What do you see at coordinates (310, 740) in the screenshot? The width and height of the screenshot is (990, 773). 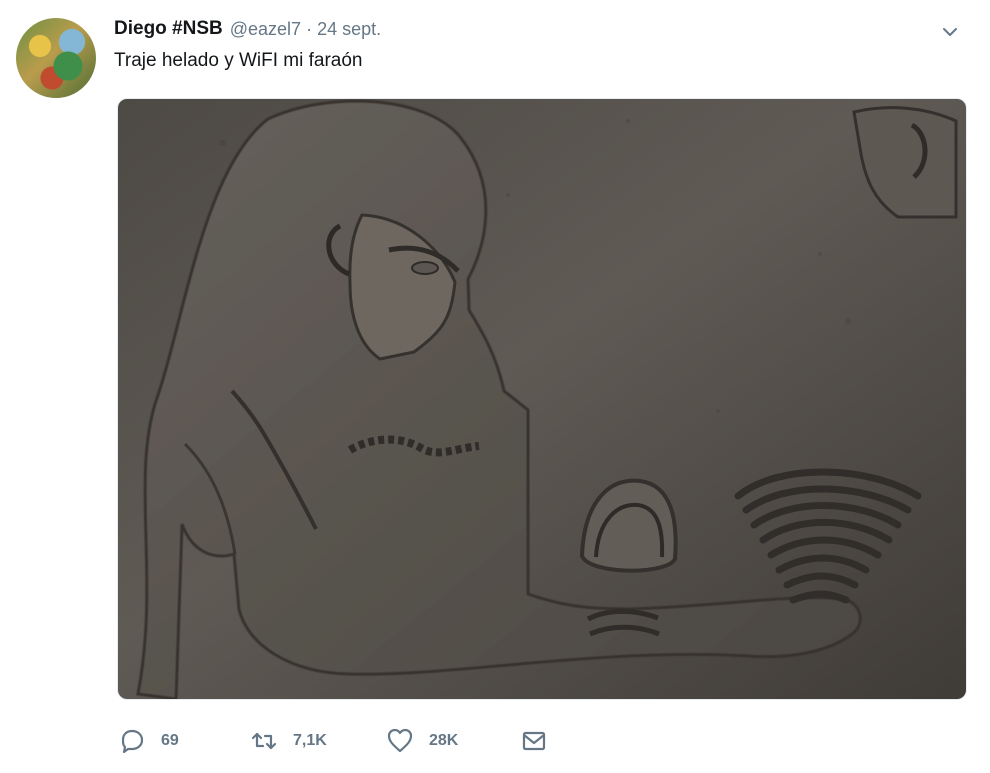 I see `retweet-count: 7,1K` at bounding box center [310, 740].